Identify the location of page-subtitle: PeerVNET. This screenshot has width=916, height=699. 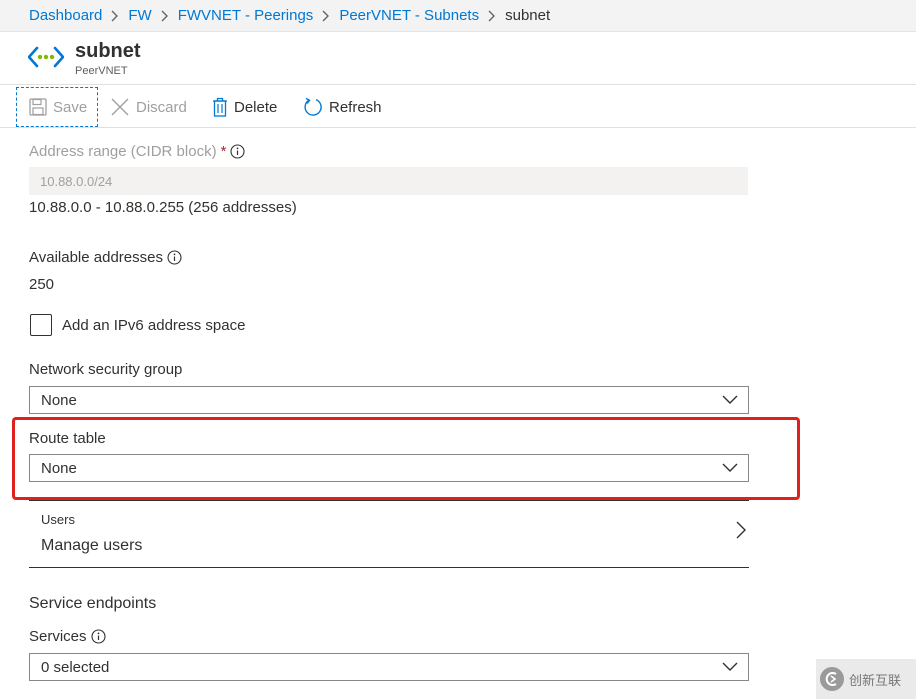
(101, 71).